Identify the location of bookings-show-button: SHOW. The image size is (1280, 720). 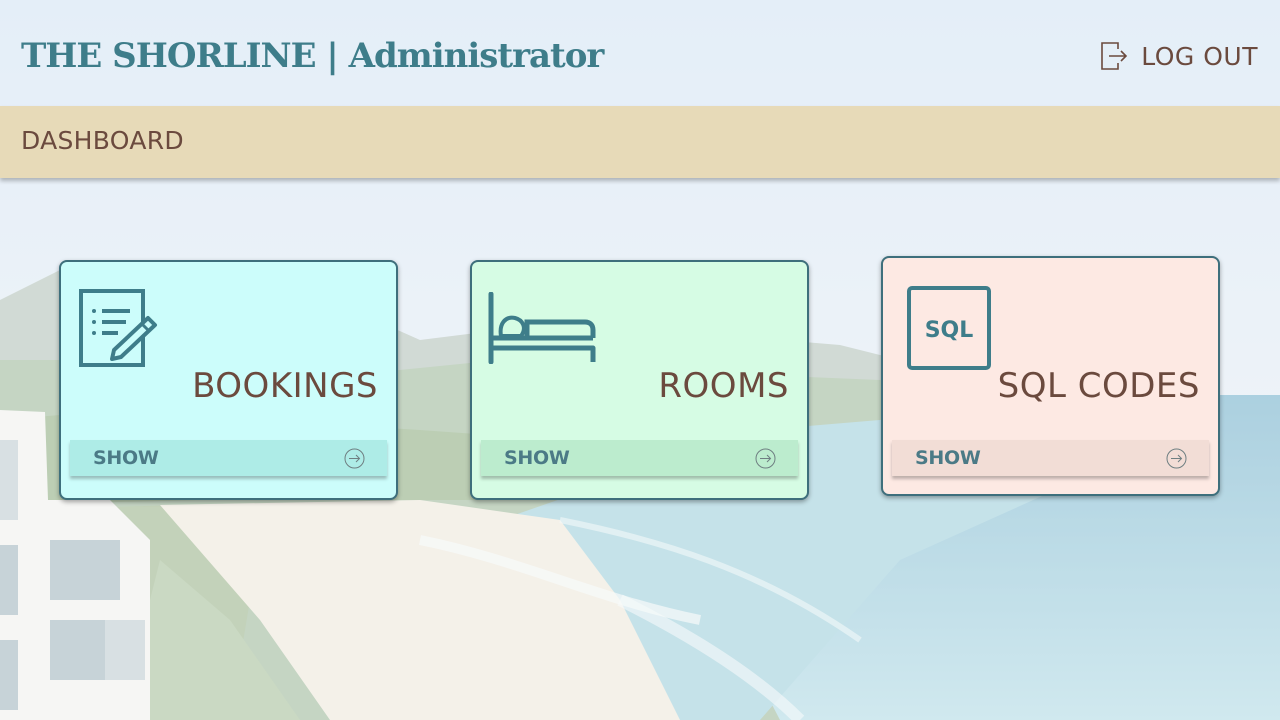
(228, 458).